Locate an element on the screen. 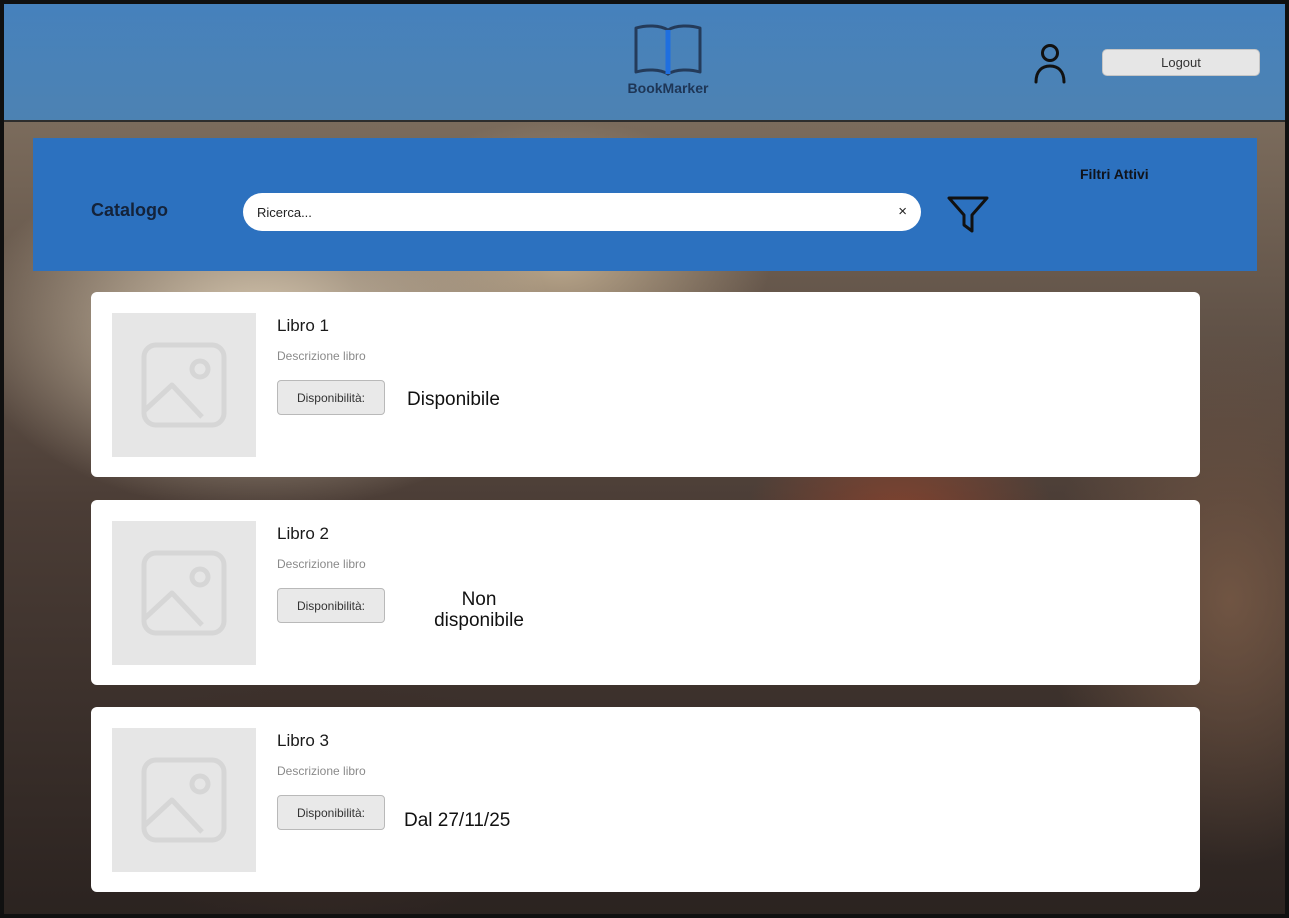 Image resolution: width=1289 pixels, height=918 pixels. availability-value: Non disponibile is located at coordinates (479, 610).